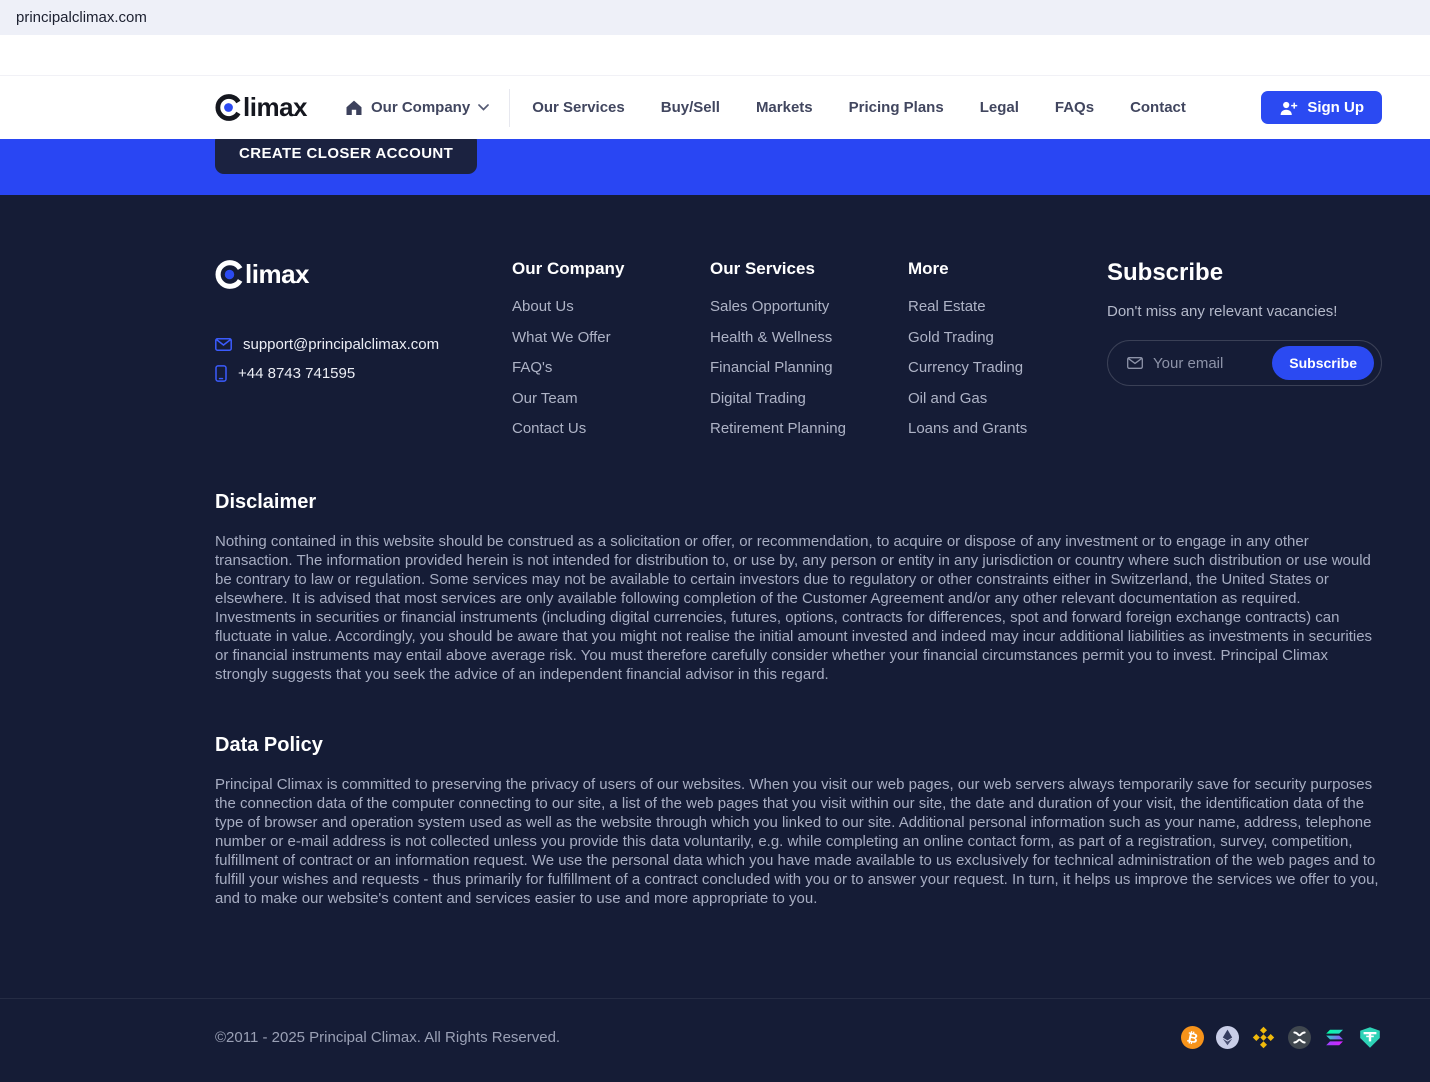 The height and width of the screenshot is (1082, 1430). I want to click on xrp-icon, so click(1299, 1037).